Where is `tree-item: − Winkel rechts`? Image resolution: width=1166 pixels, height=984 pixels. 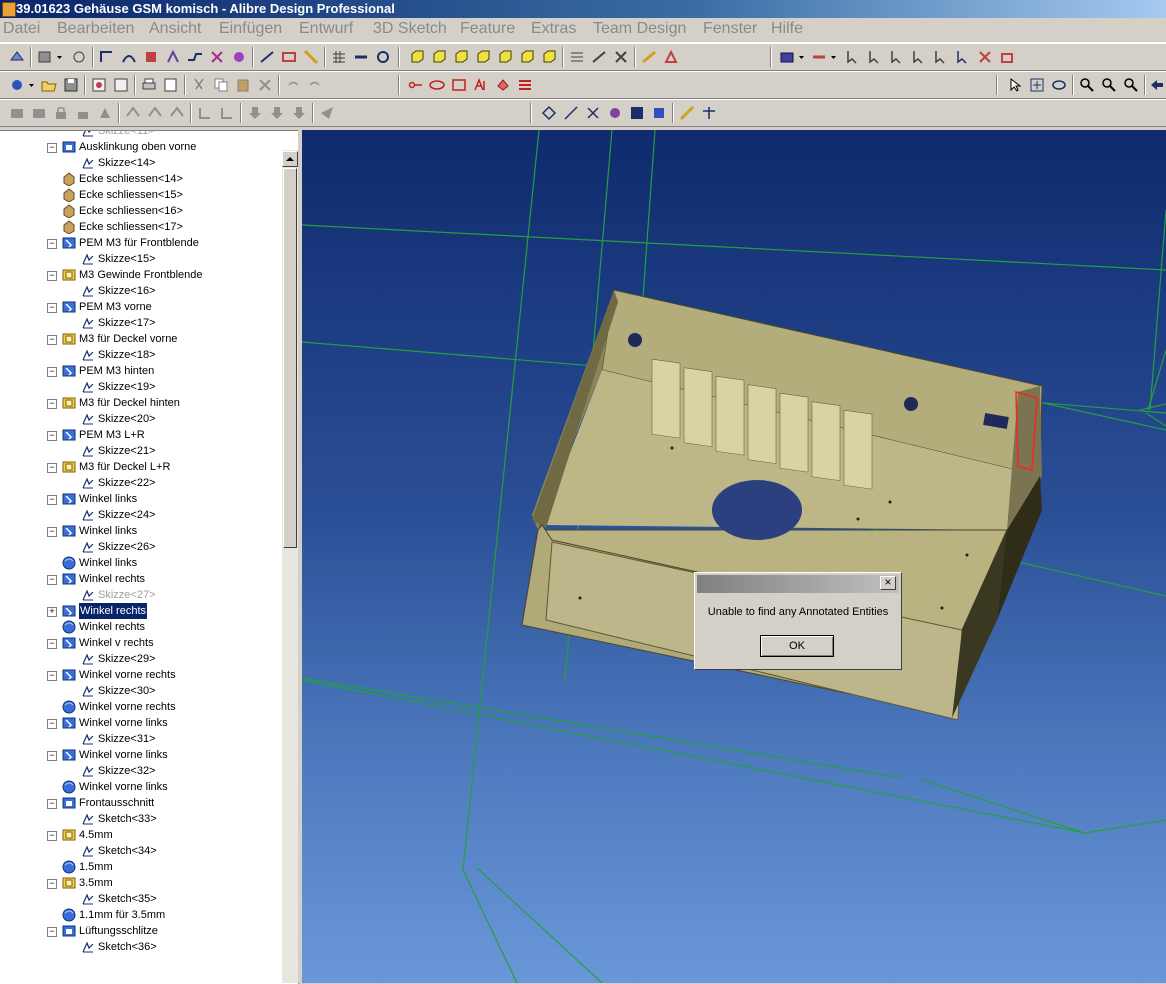
tree-item: − Winkel rechts is located at coordinates (140, 579).